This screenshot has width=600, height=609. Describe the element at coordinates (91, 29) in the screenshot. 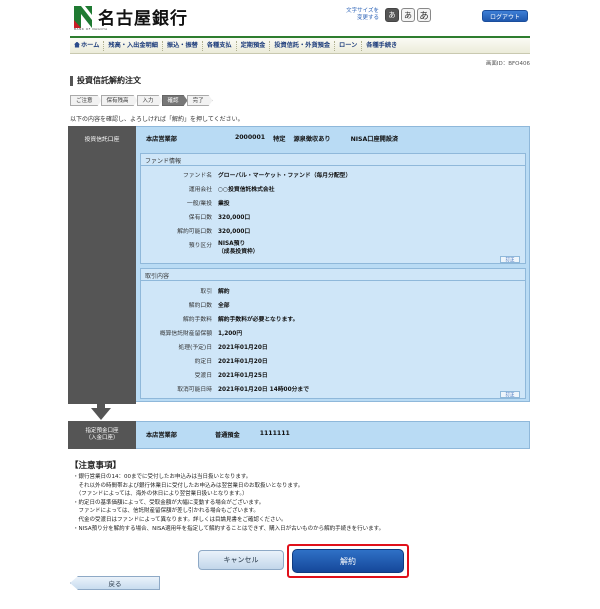

I see `bank-name-en: BANK OF NAGOYA` at that location.